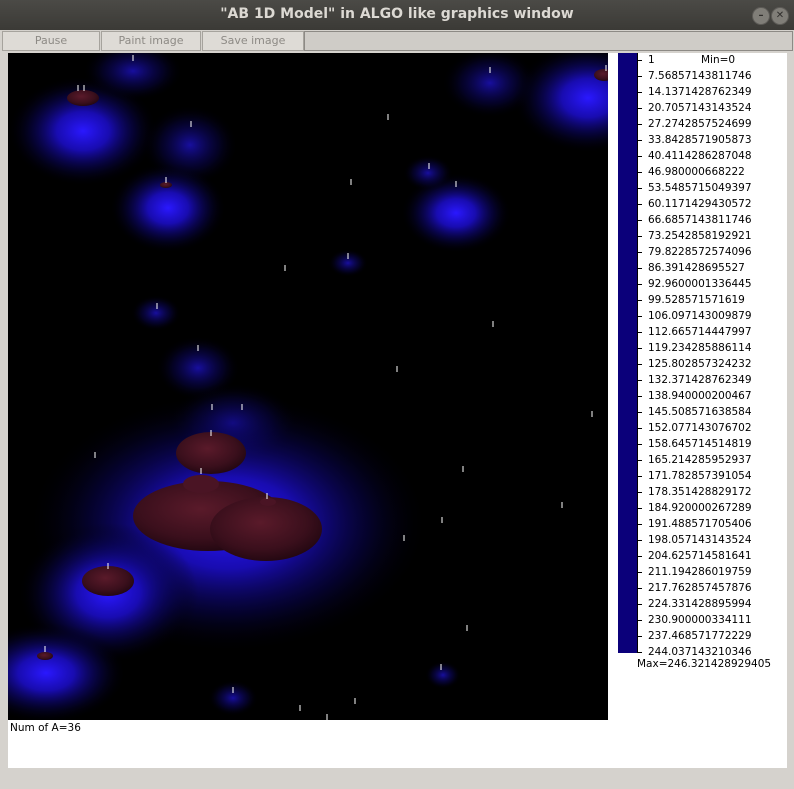 Image resolution: width=794 pixels, height=789 pixels. Describe the element at coordinates (700, 572) in the screenshot. I see `legend-tick-label: 211.194286019759` at that location.